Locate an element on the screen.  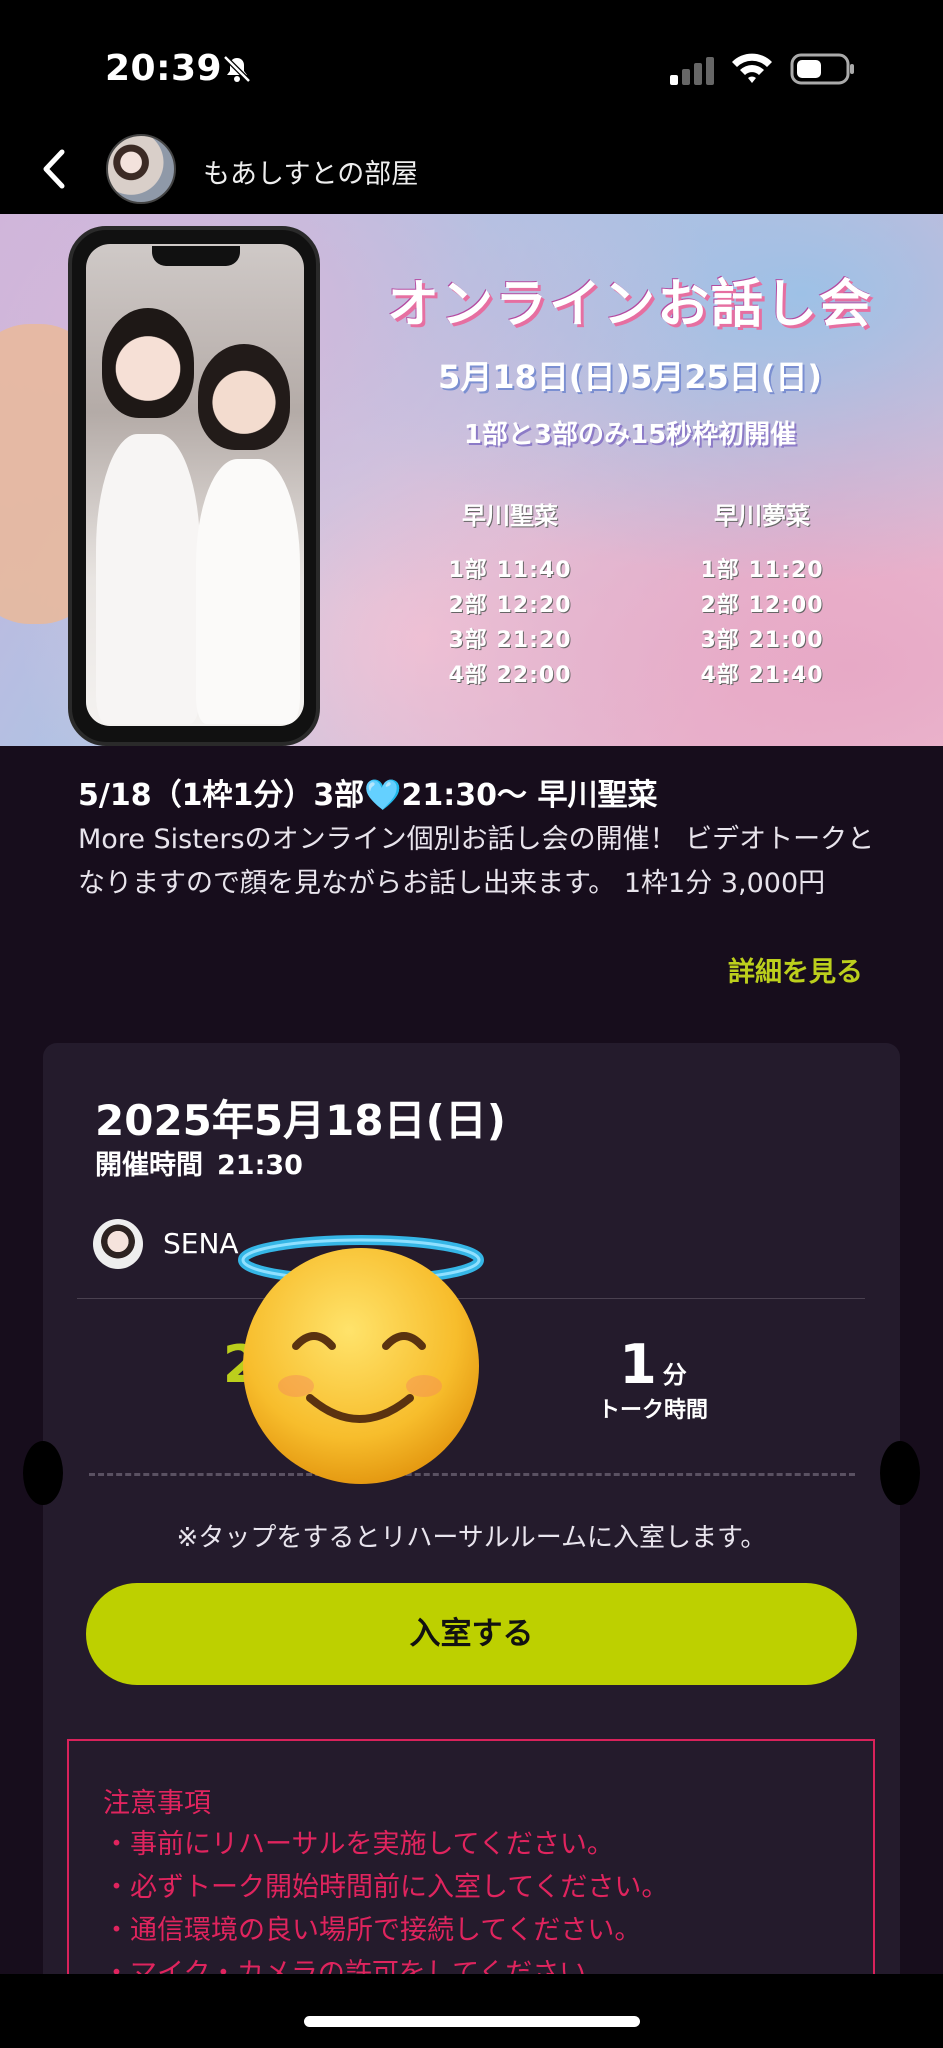
schedule-row: 3部 21:20 is located at coordinates (510, 640).